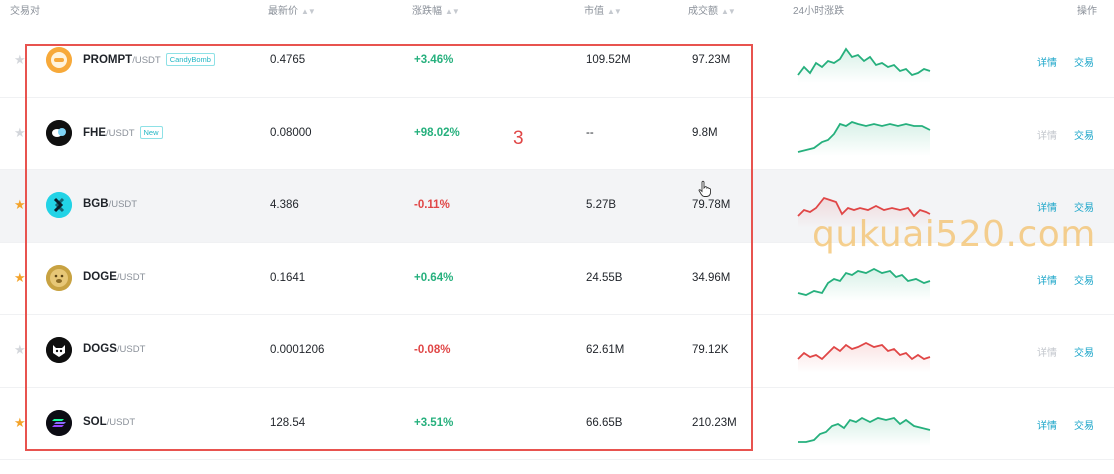 This screenshot has height=474, width=1114. What do you see at coordinates (714, 422) in the screenshot?
I see `volume: 210.23M` at bounding box center [714, 422].